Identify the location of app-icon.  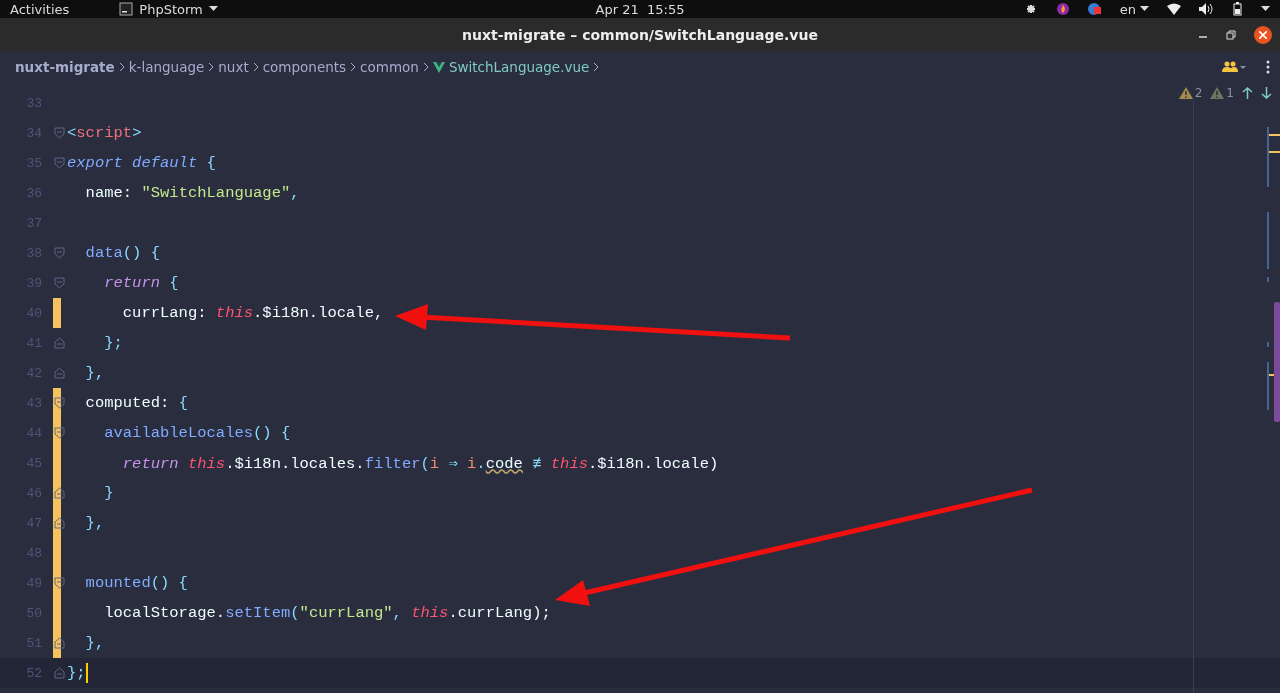
(126, 9).